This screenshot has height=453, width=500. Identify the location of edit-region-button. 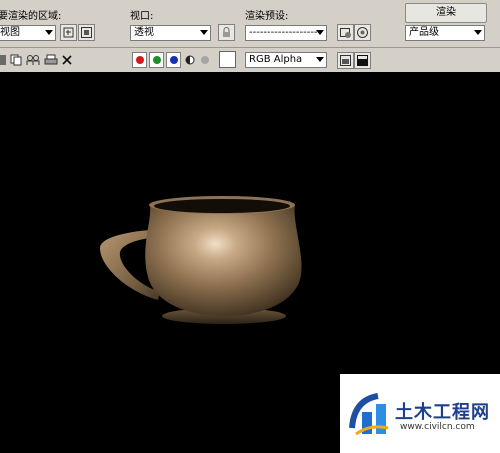
(68, 32).